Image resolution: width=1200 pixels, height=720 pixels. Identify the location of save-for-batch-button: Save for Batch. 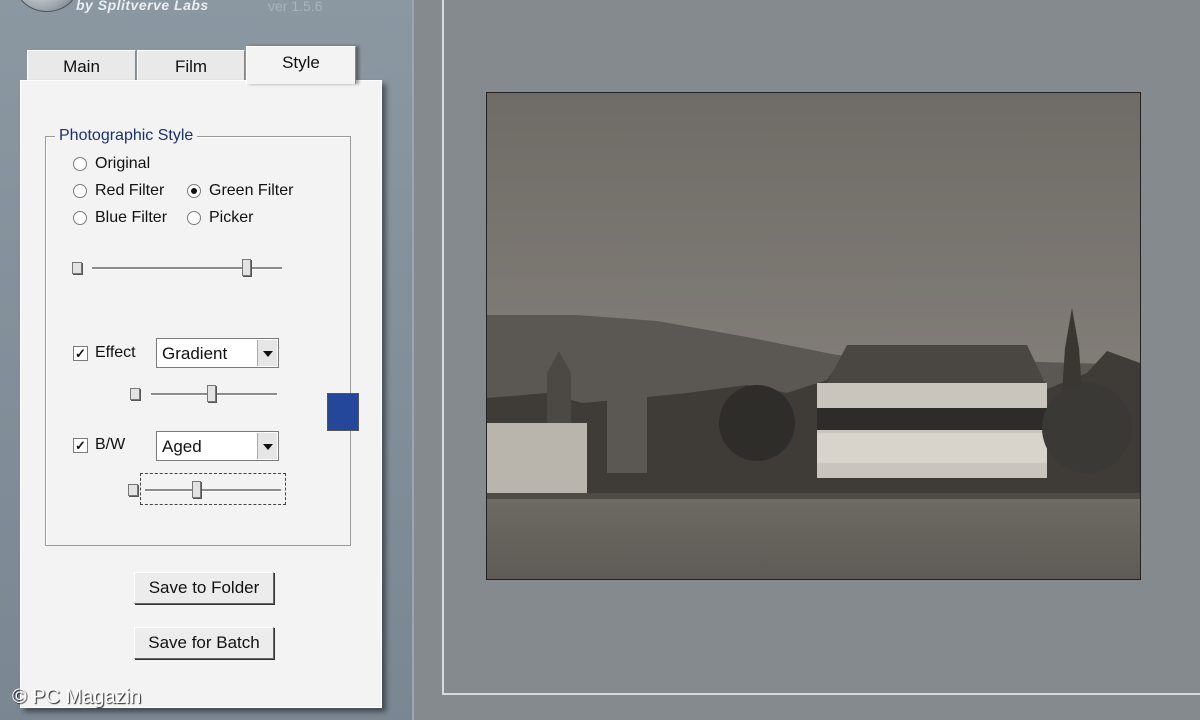
(204, 643).